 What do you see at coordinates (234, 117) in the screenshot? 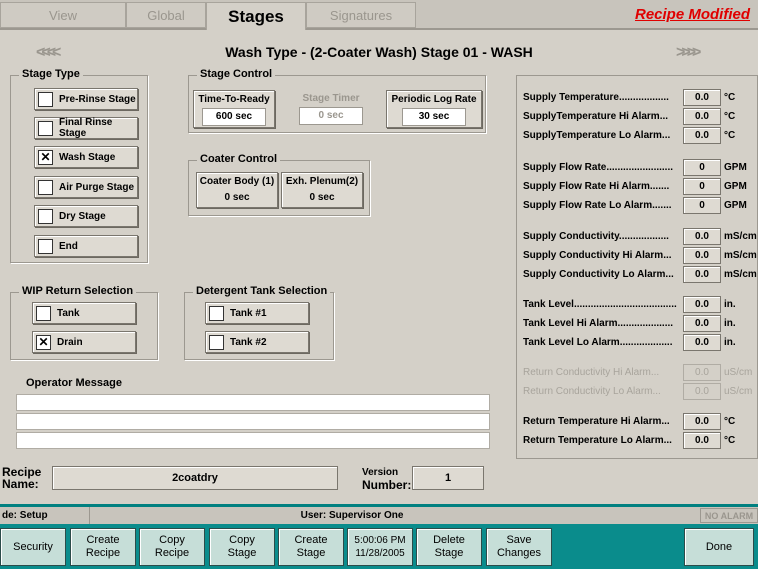
I see `time-to-ready-value: 600 sec` at bounding box center [234, 117].